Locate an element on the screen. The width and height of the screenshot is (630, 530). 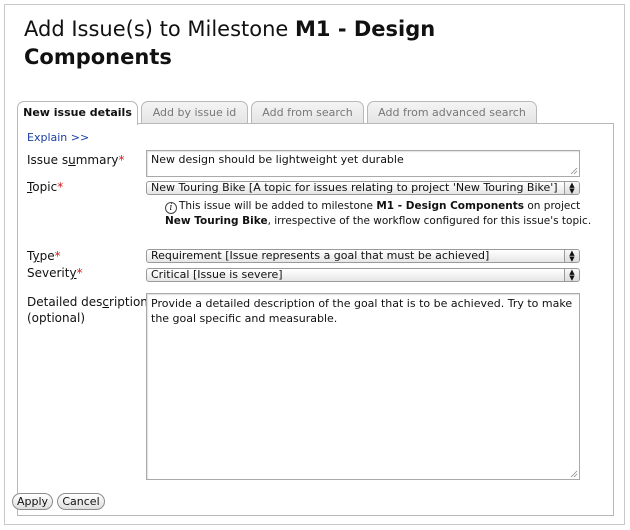
tab-add-from-search: Add from search is located at coordinates (307, 112).